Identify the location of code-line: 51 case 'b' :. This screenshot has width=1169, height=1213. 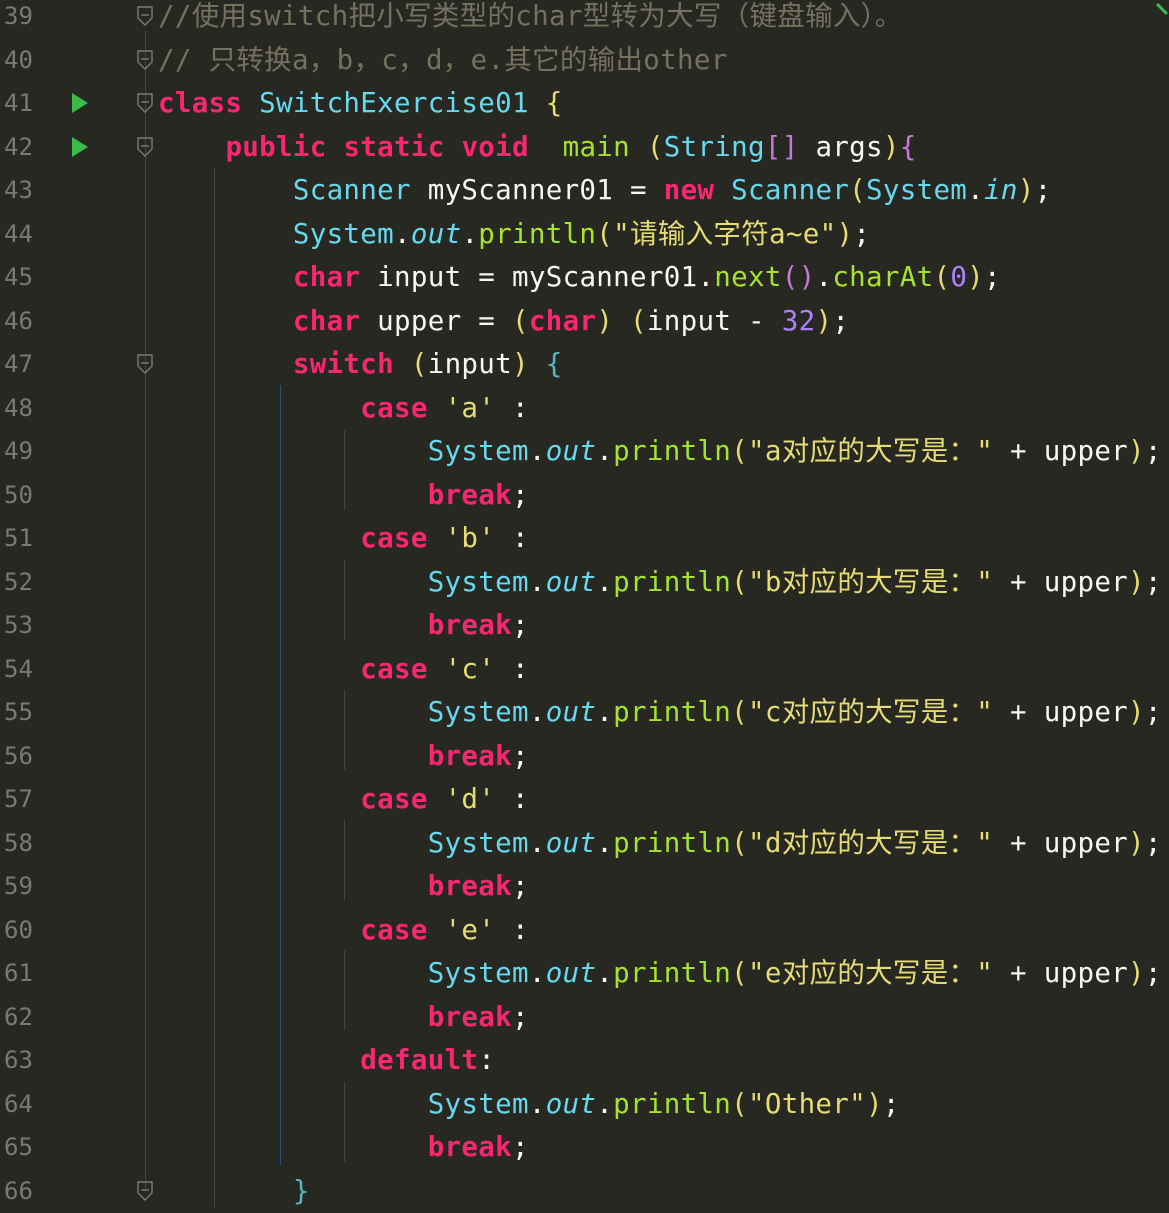
(584, 539).